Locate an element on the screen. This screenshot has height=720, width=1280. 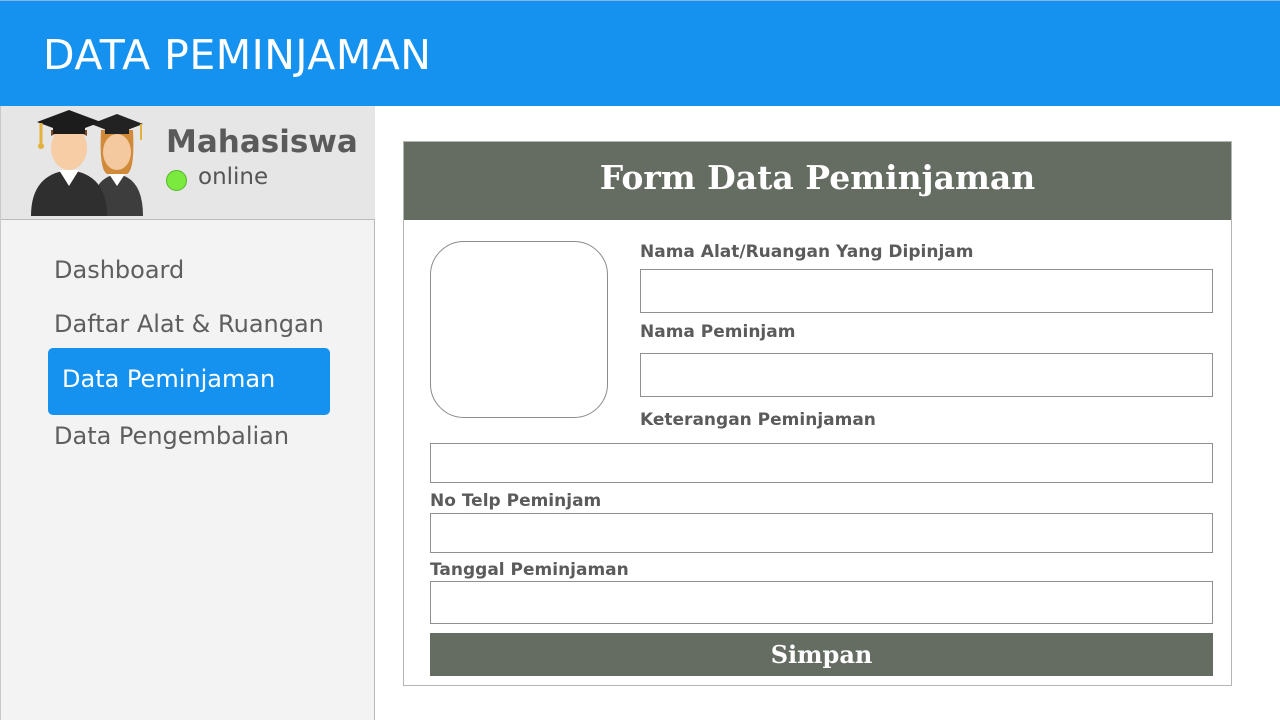
form-header: Form Data Peminjaman is located at coordinates (817, 181).